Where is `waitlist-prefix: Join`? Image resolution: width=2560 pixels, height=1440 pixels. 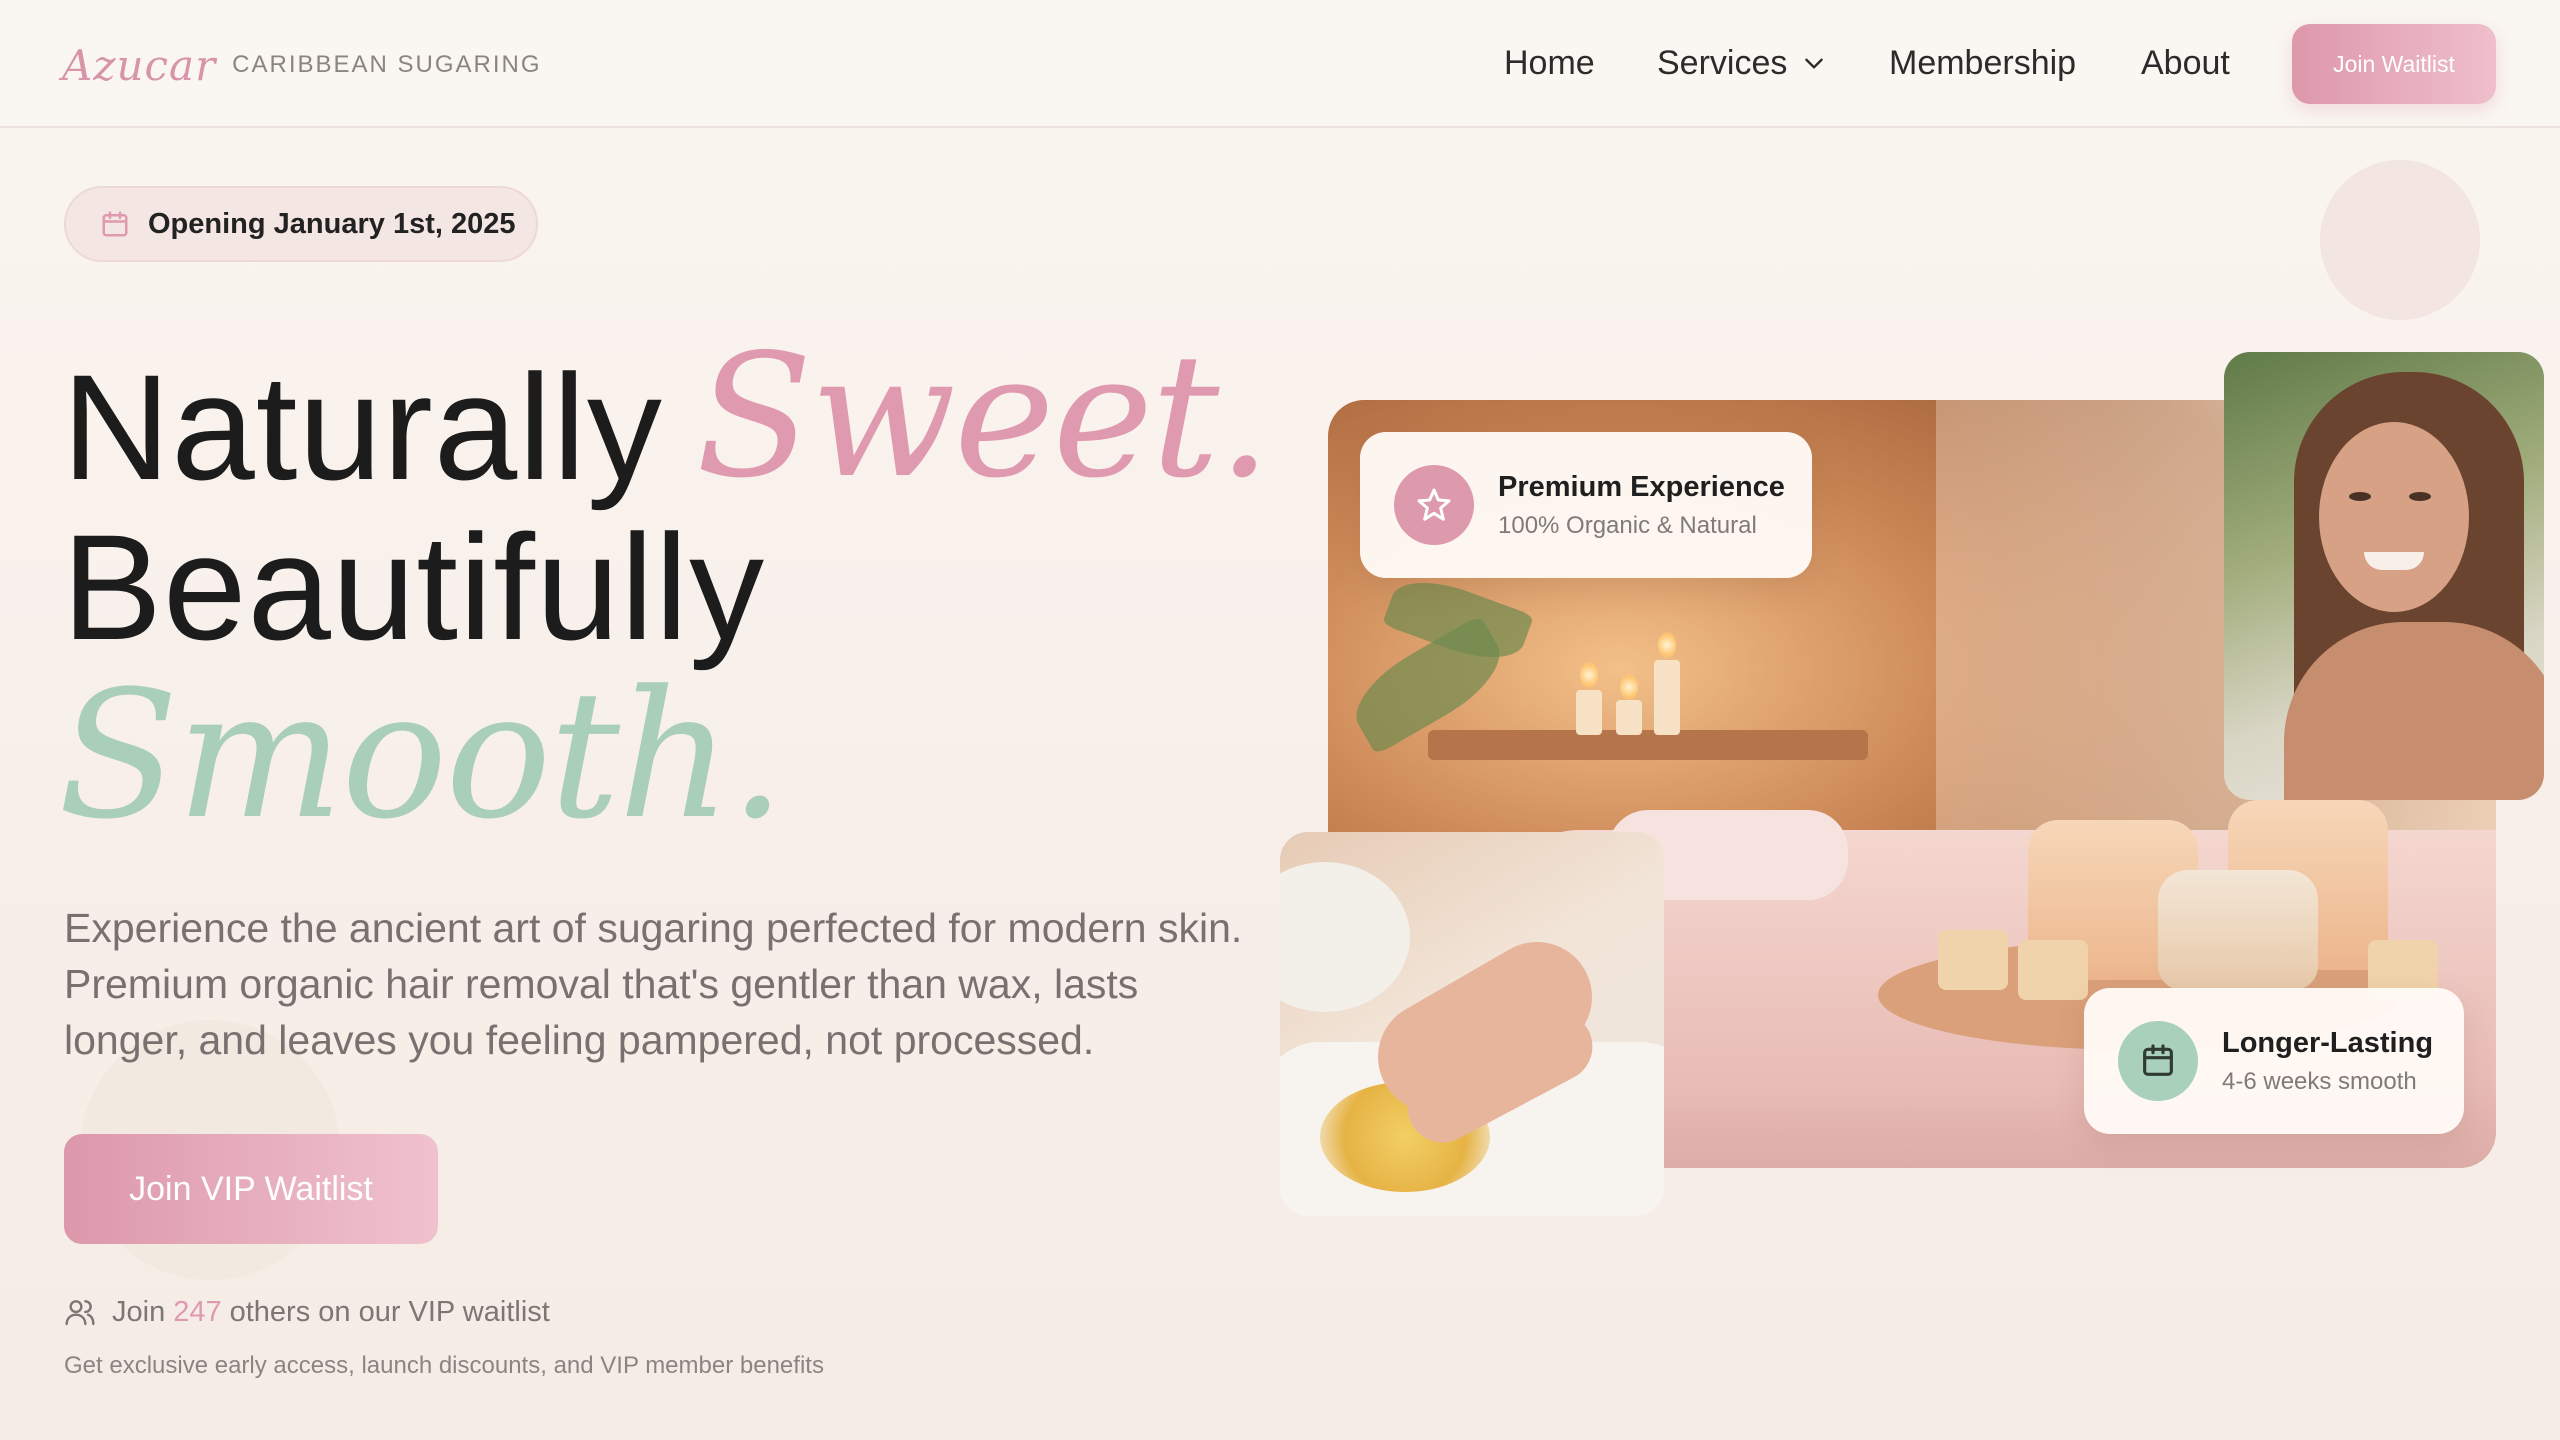 waitlist-prefix: Join is located at coordinates (139, 1311).